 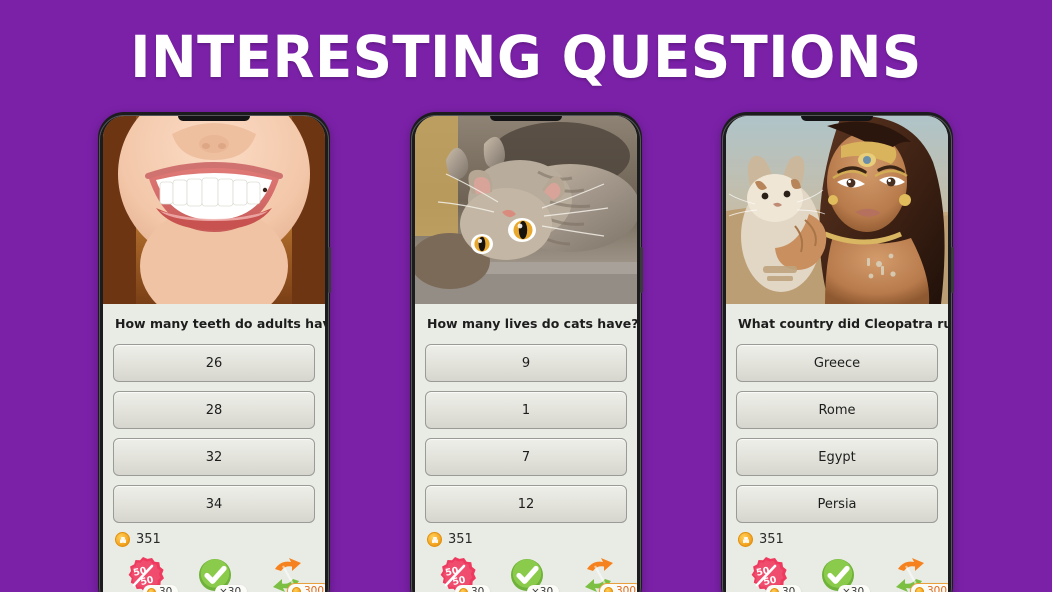 I want to click on answer-option-1: 9, so click(x=526, y=363).